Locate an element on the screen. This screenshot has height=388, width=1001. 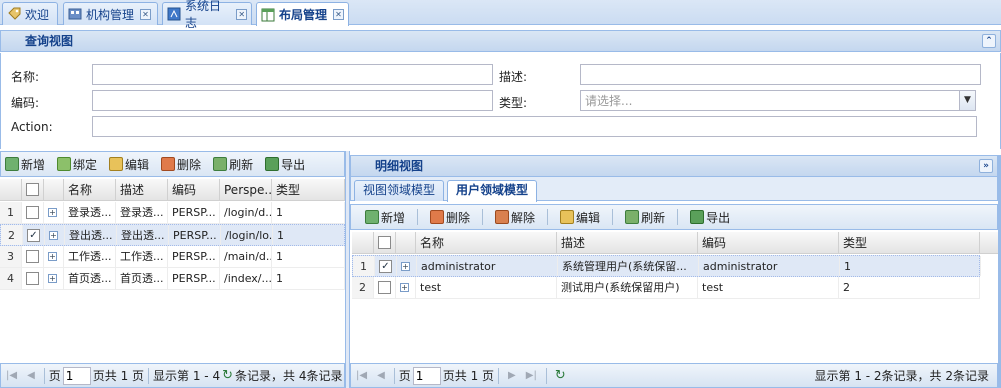
detail-export-button: 导出 is located at coordinates (710, 217).